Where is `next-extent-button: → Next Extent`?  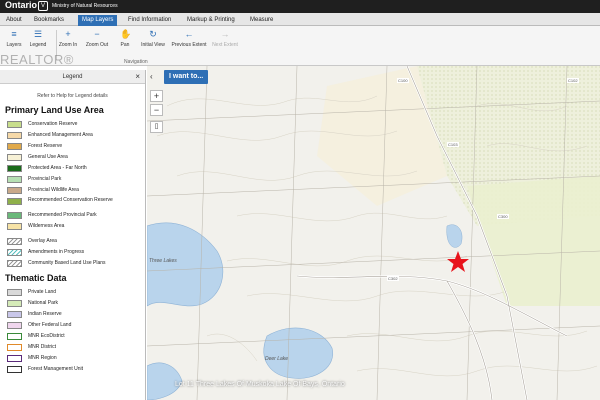 next-extent-button: → Next Extent is located at coordinates (225, 38).